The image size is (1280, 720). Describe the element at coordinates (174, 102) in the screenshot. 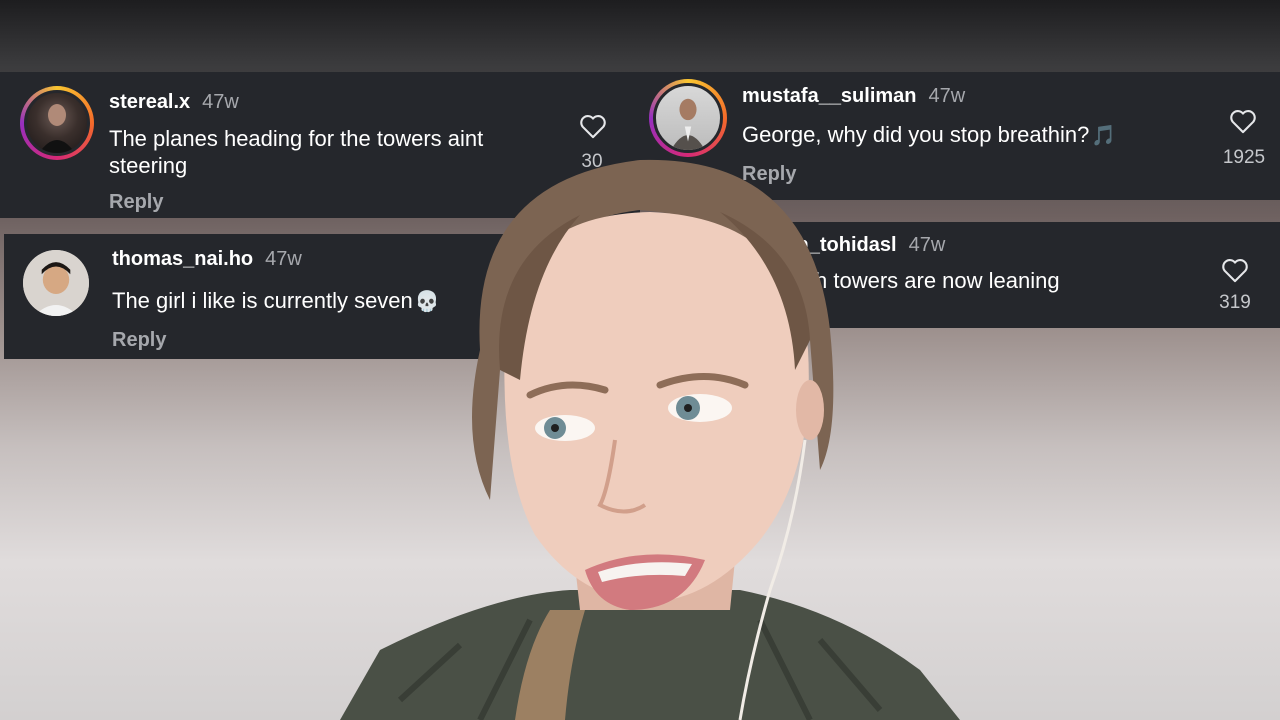

I see `comment-username: stereal.x 47w` at that location.